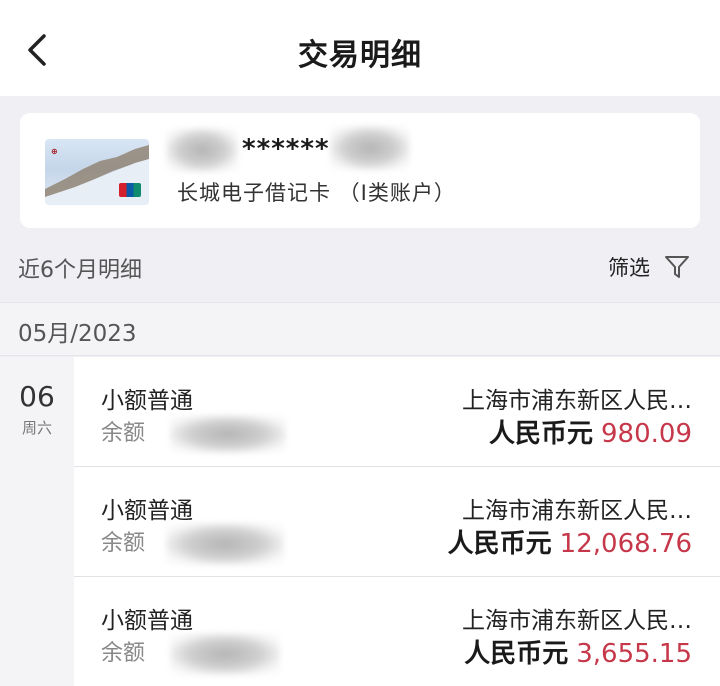 Image resolution: width=720 pixels, height=686 pixels. I want to click on card-image: ⊕, so click(97, 172).